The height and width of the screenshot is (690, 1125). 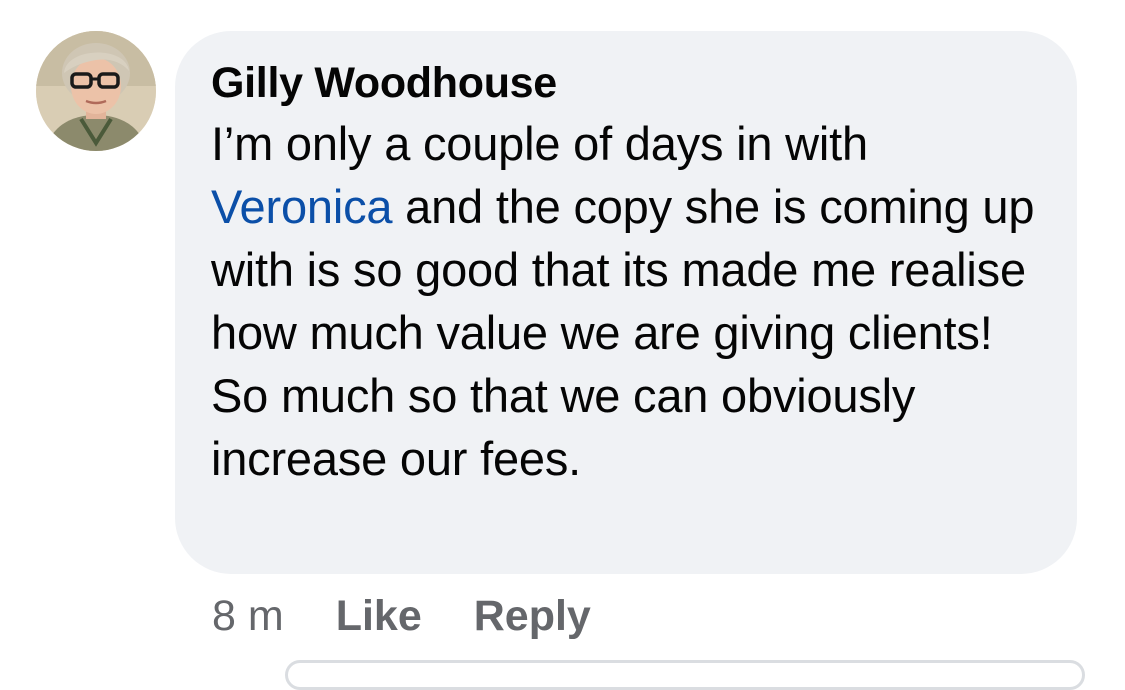 I want to click on reply-button: Reply, so click(x=532, y=616).